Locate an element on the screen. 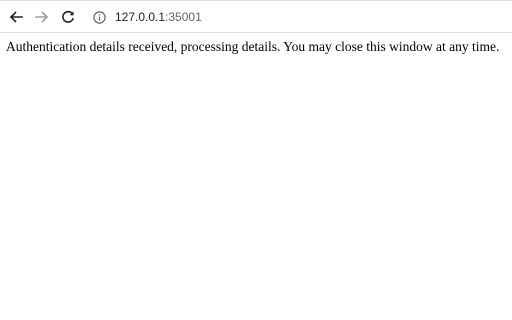 This screenshot has width=512, height=320. arrow-left-icon is located at coordinates (16, 17).